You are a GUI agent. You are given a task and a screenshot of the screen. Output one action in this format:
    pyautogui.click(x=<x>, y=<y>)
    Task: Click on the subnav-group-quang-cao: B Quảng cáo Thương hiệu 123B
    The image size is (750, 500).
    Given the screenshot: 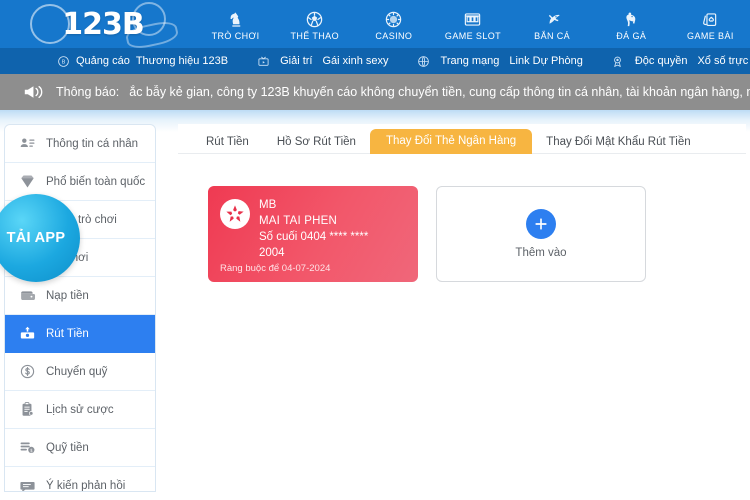 What is the action you would take?
    pyautogui.click(x=142, y=61)
    